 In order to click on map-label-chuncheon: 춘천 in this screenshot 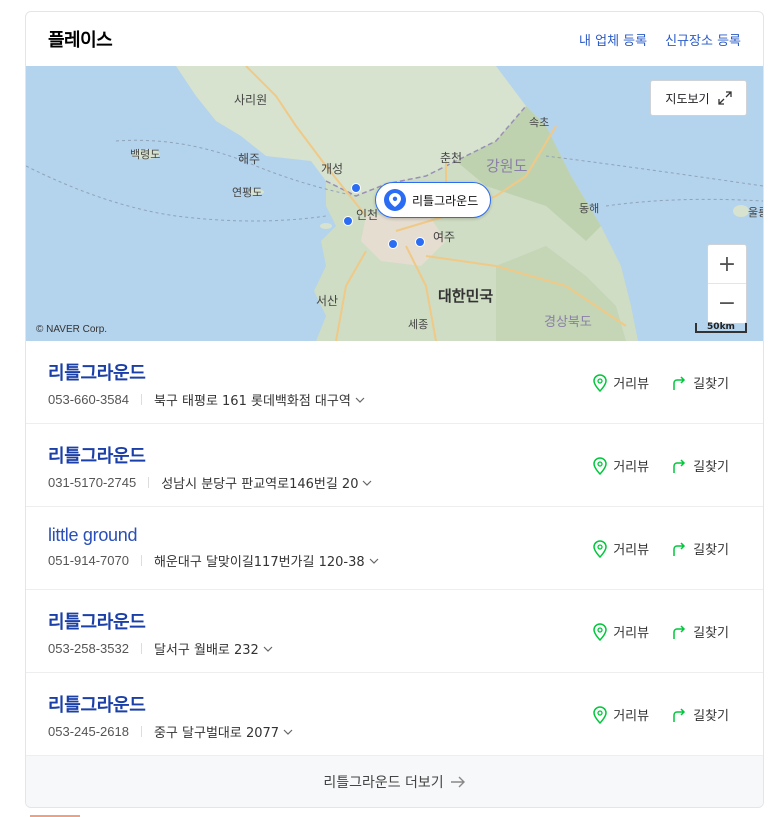, I will do `click(451, 157)`.